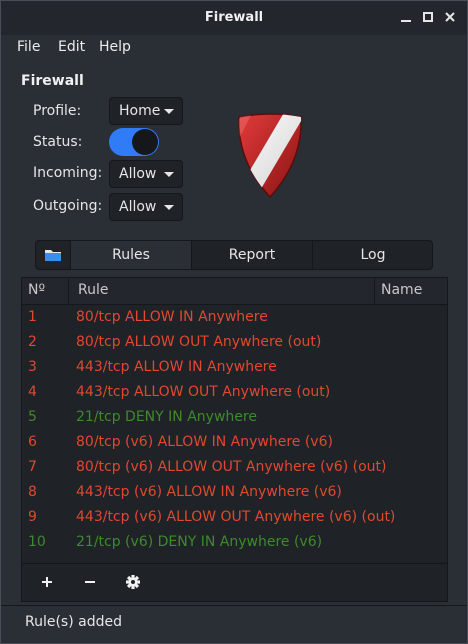 The height and width of the screenshot is (644, 468). I want to click on close-icon, so click(450, 17).